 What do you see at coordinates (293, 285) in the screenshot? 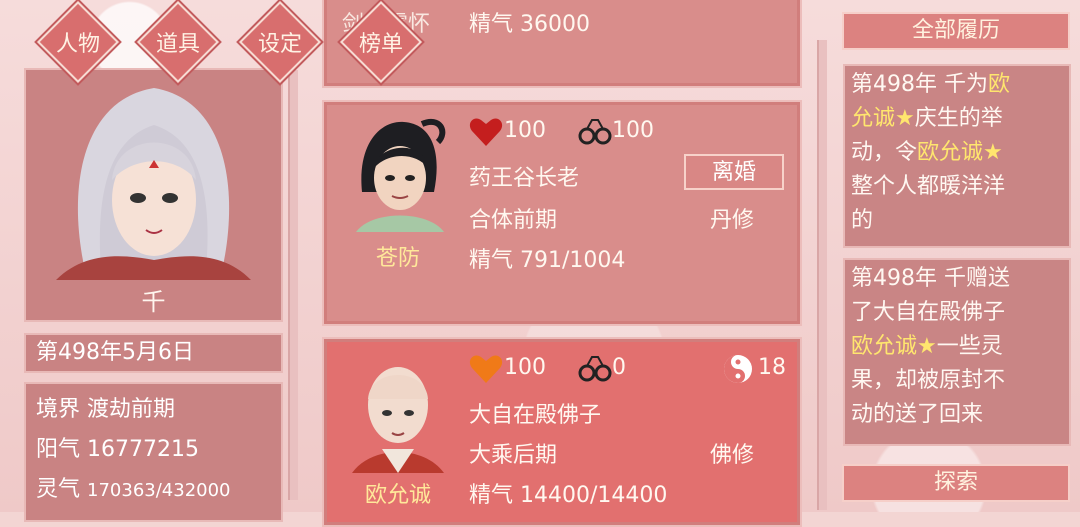
I see `left-scrollbar` at bounding box center [293, 285].